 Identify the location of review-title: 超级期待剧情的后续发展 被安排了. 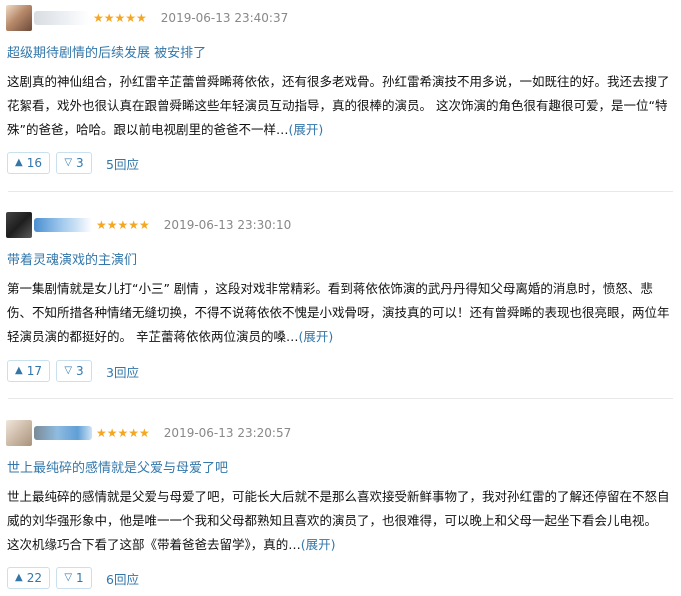
(106, 51).